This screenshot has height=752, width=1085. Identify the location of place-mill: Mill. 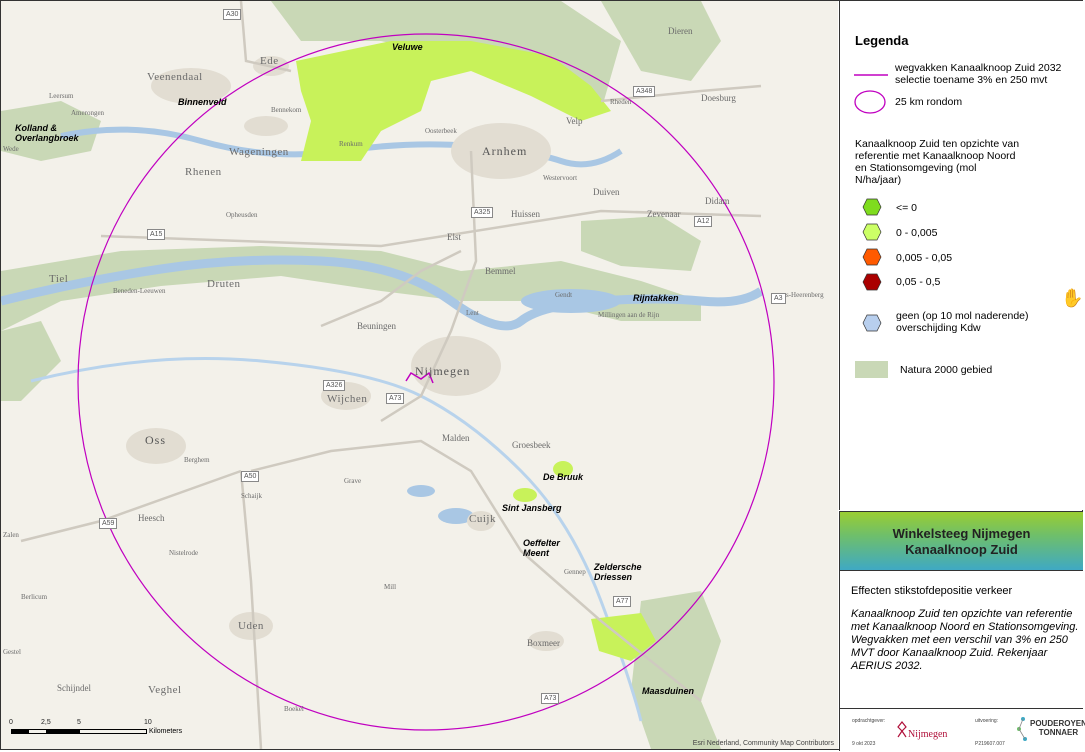
(390, 587).